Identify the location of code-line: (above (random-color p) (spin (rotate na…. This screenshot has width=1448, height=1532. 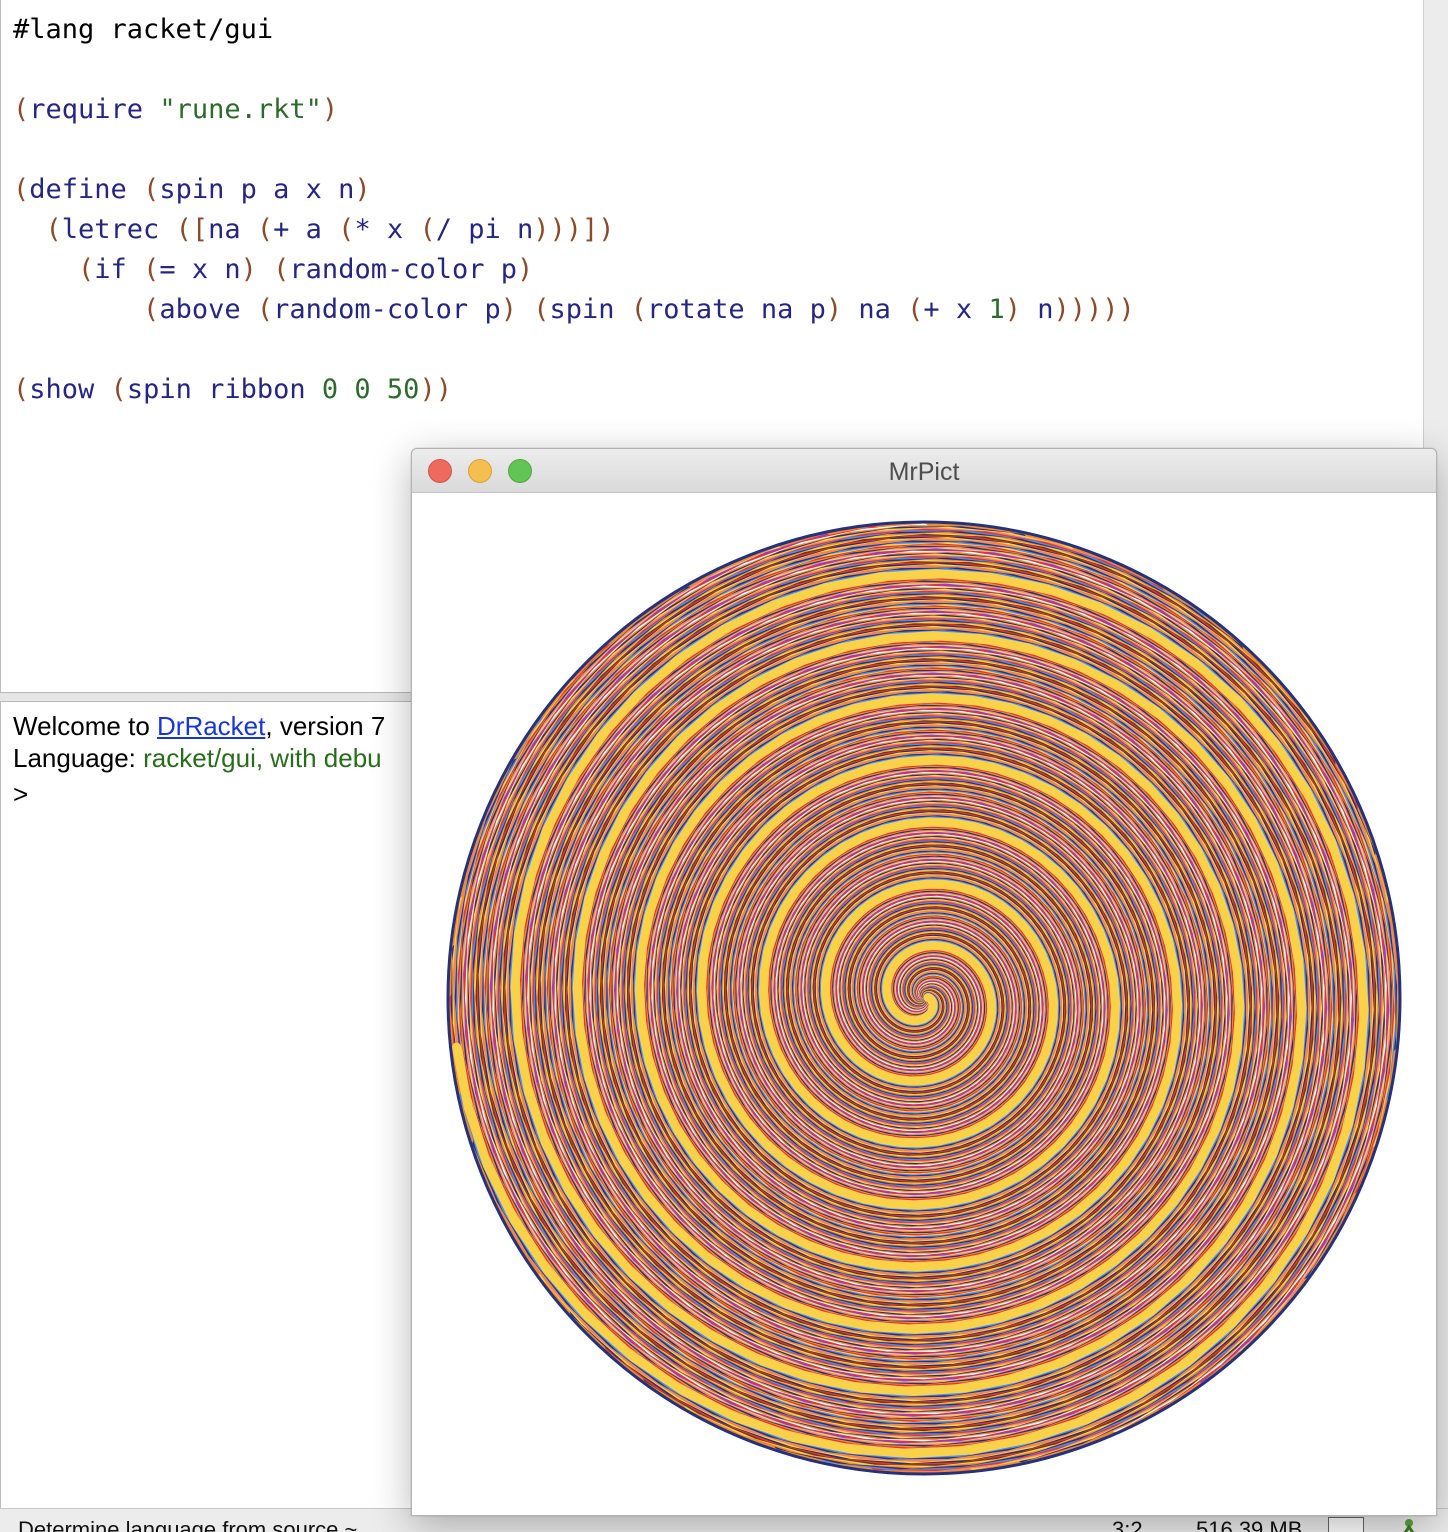
(574, 310).